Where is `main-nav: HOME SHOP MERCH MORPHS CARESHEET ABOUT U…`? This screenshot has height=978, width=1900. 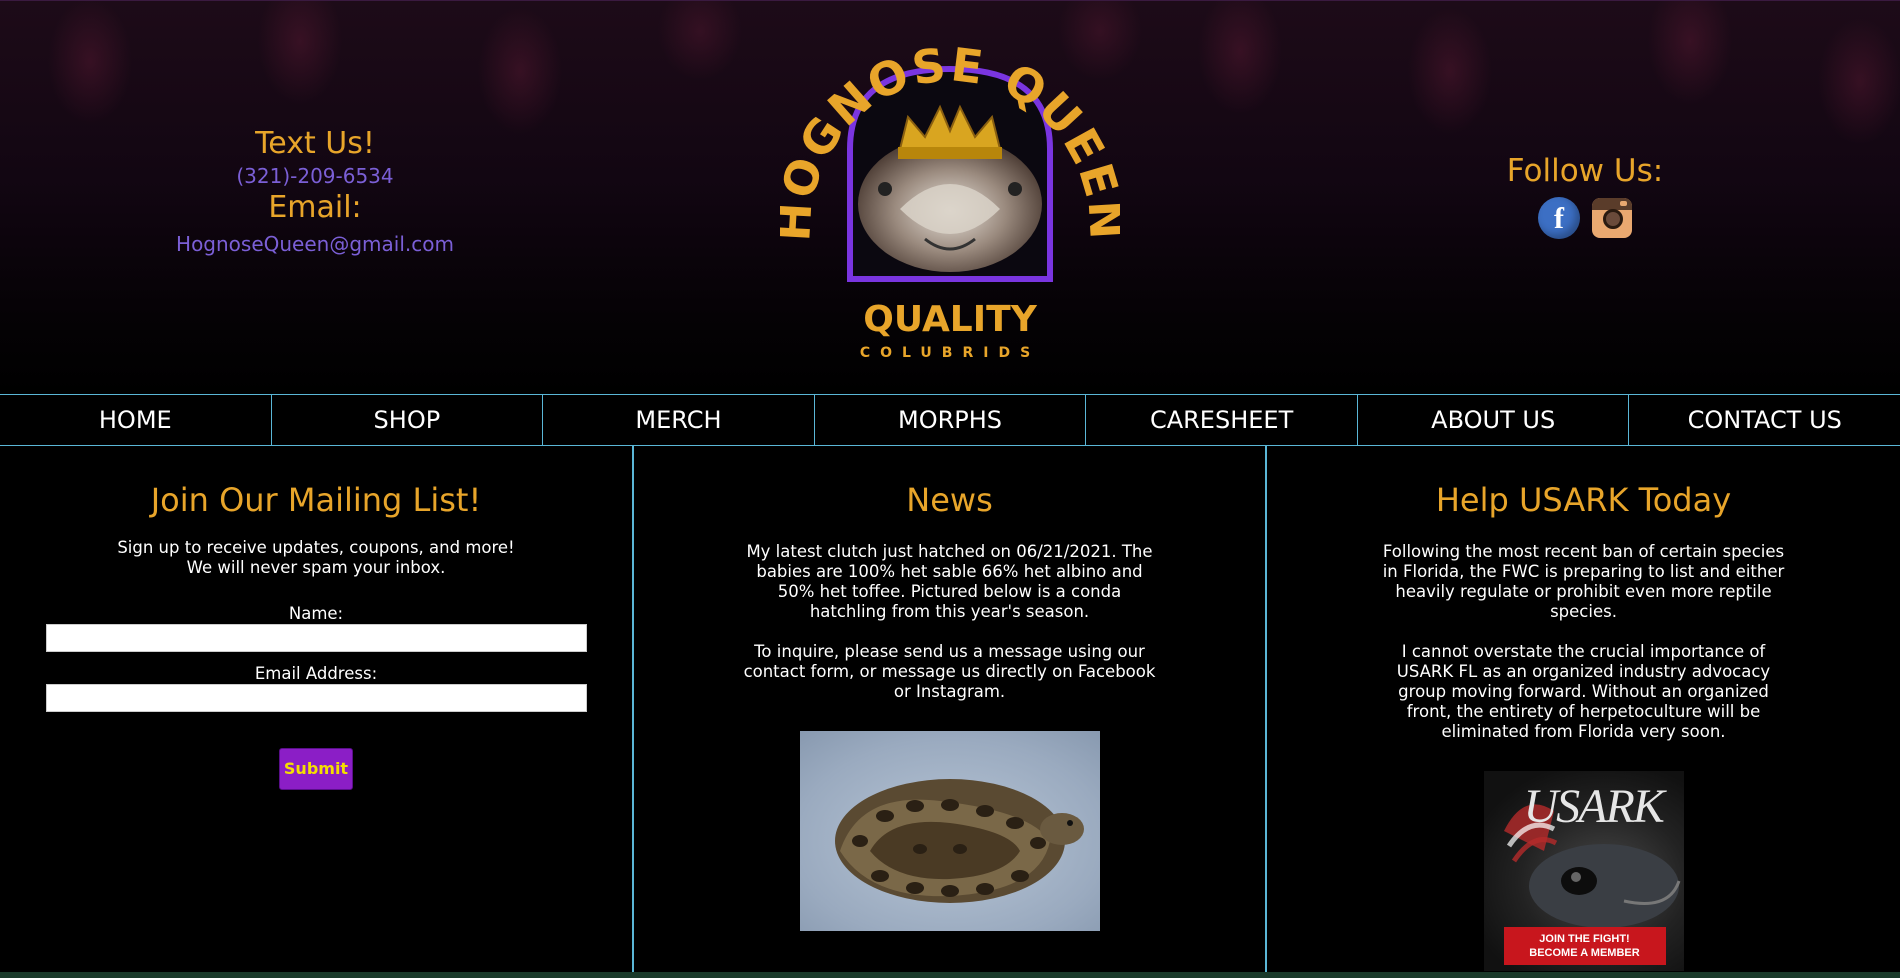 main-nav: HOME SHOP MERCH MORPHS CARESHEET ABOUT U… is located at coordinates (950, 420).